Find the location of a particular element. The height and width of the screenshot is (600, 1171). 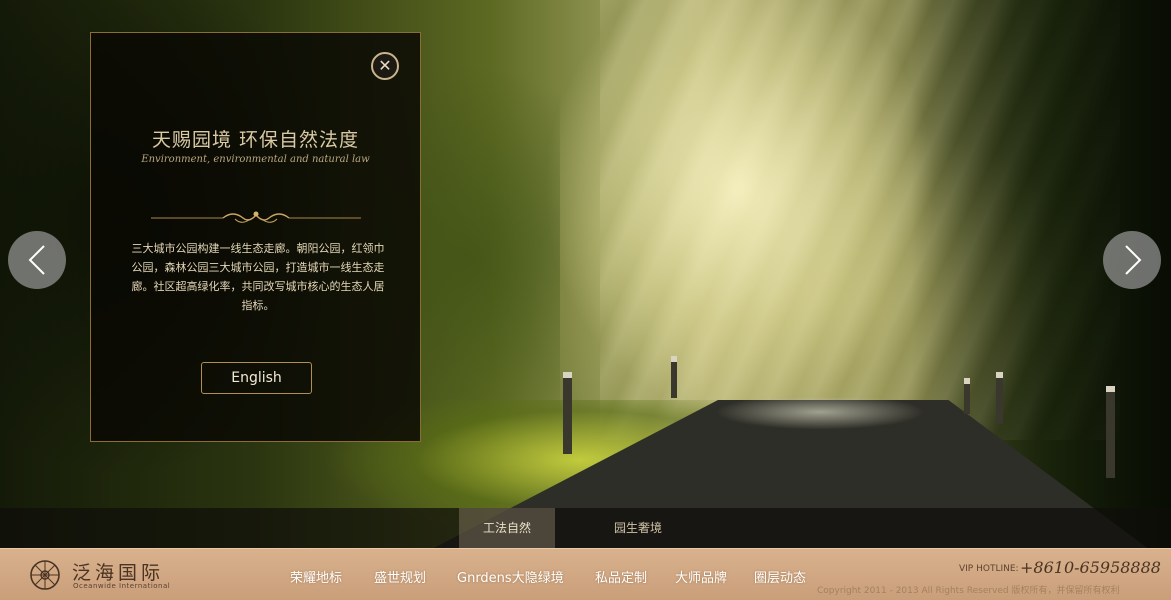

hotline-number: +8610-65958888 is located at coordinates (1090, 567).